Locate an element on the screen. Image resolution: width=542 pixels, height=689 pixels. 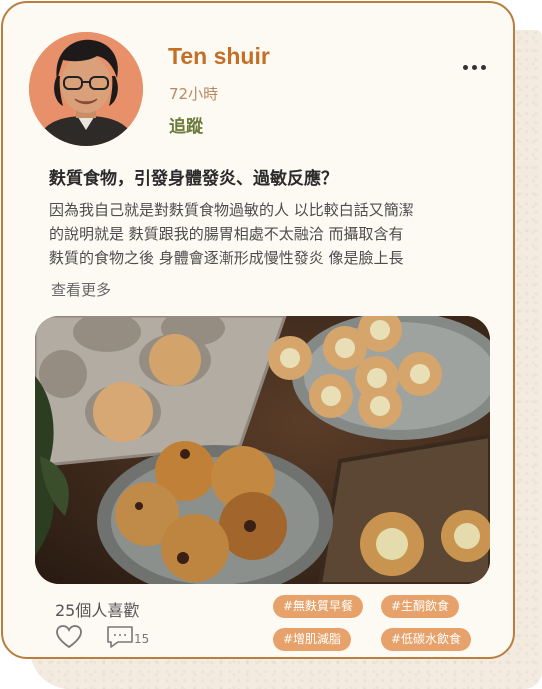
tag-keto-diet: #生酮飲食 is located at coordinates (420, 606).